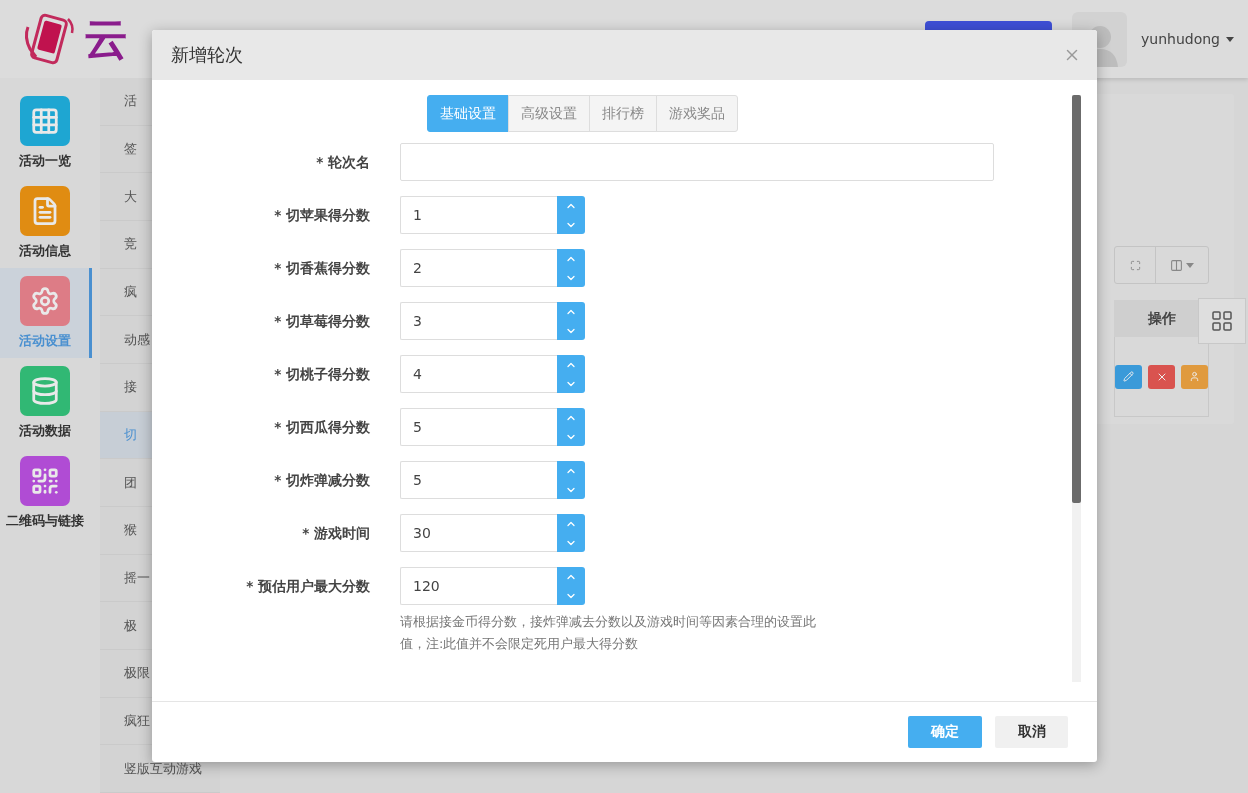  What do you see at coordinates (307, 586) in the screenshot?
I see `field-label: * 预估用户最大分数` at bounding box center [307, 586].